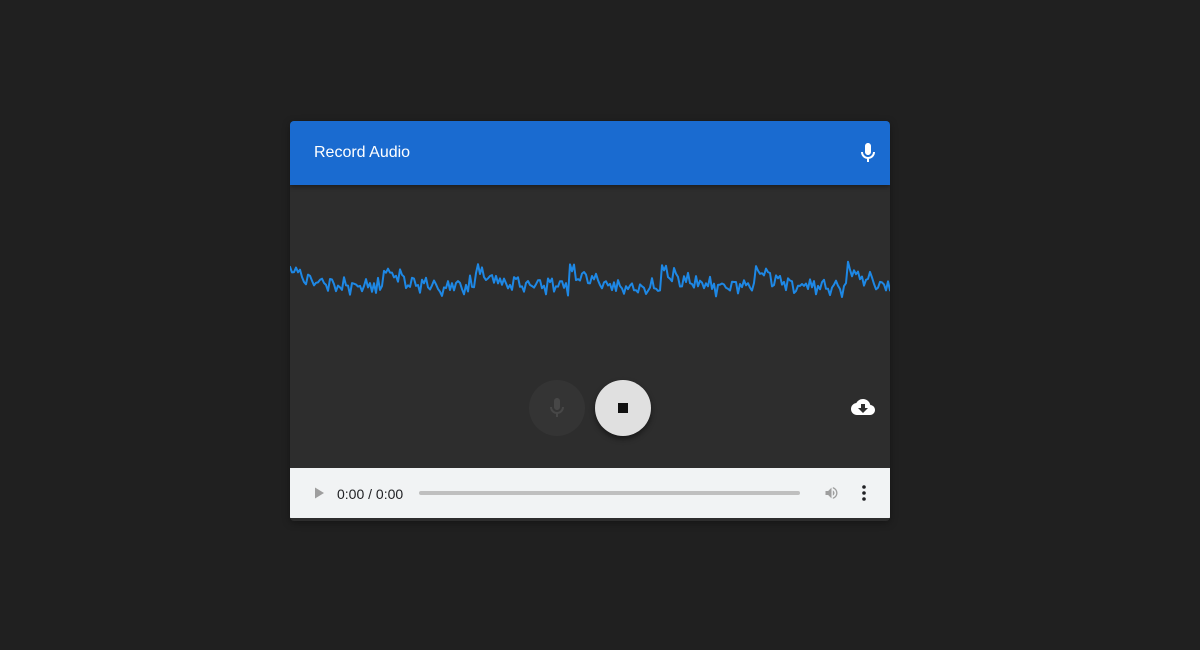 This screenshot has height=650, width=1200. Describe the element at coordinates (362, 152) in the screenshot. I see `page-title: Record Audio` at that location.